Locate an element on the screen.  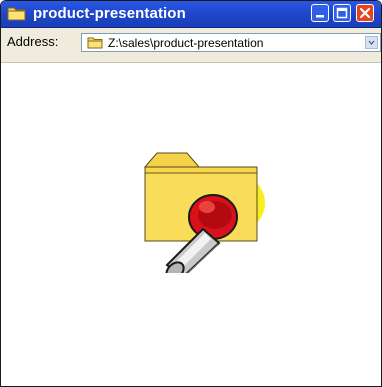
address-bar: Address: Z:\sales\product-presentation is located at coordinates (191, 45).